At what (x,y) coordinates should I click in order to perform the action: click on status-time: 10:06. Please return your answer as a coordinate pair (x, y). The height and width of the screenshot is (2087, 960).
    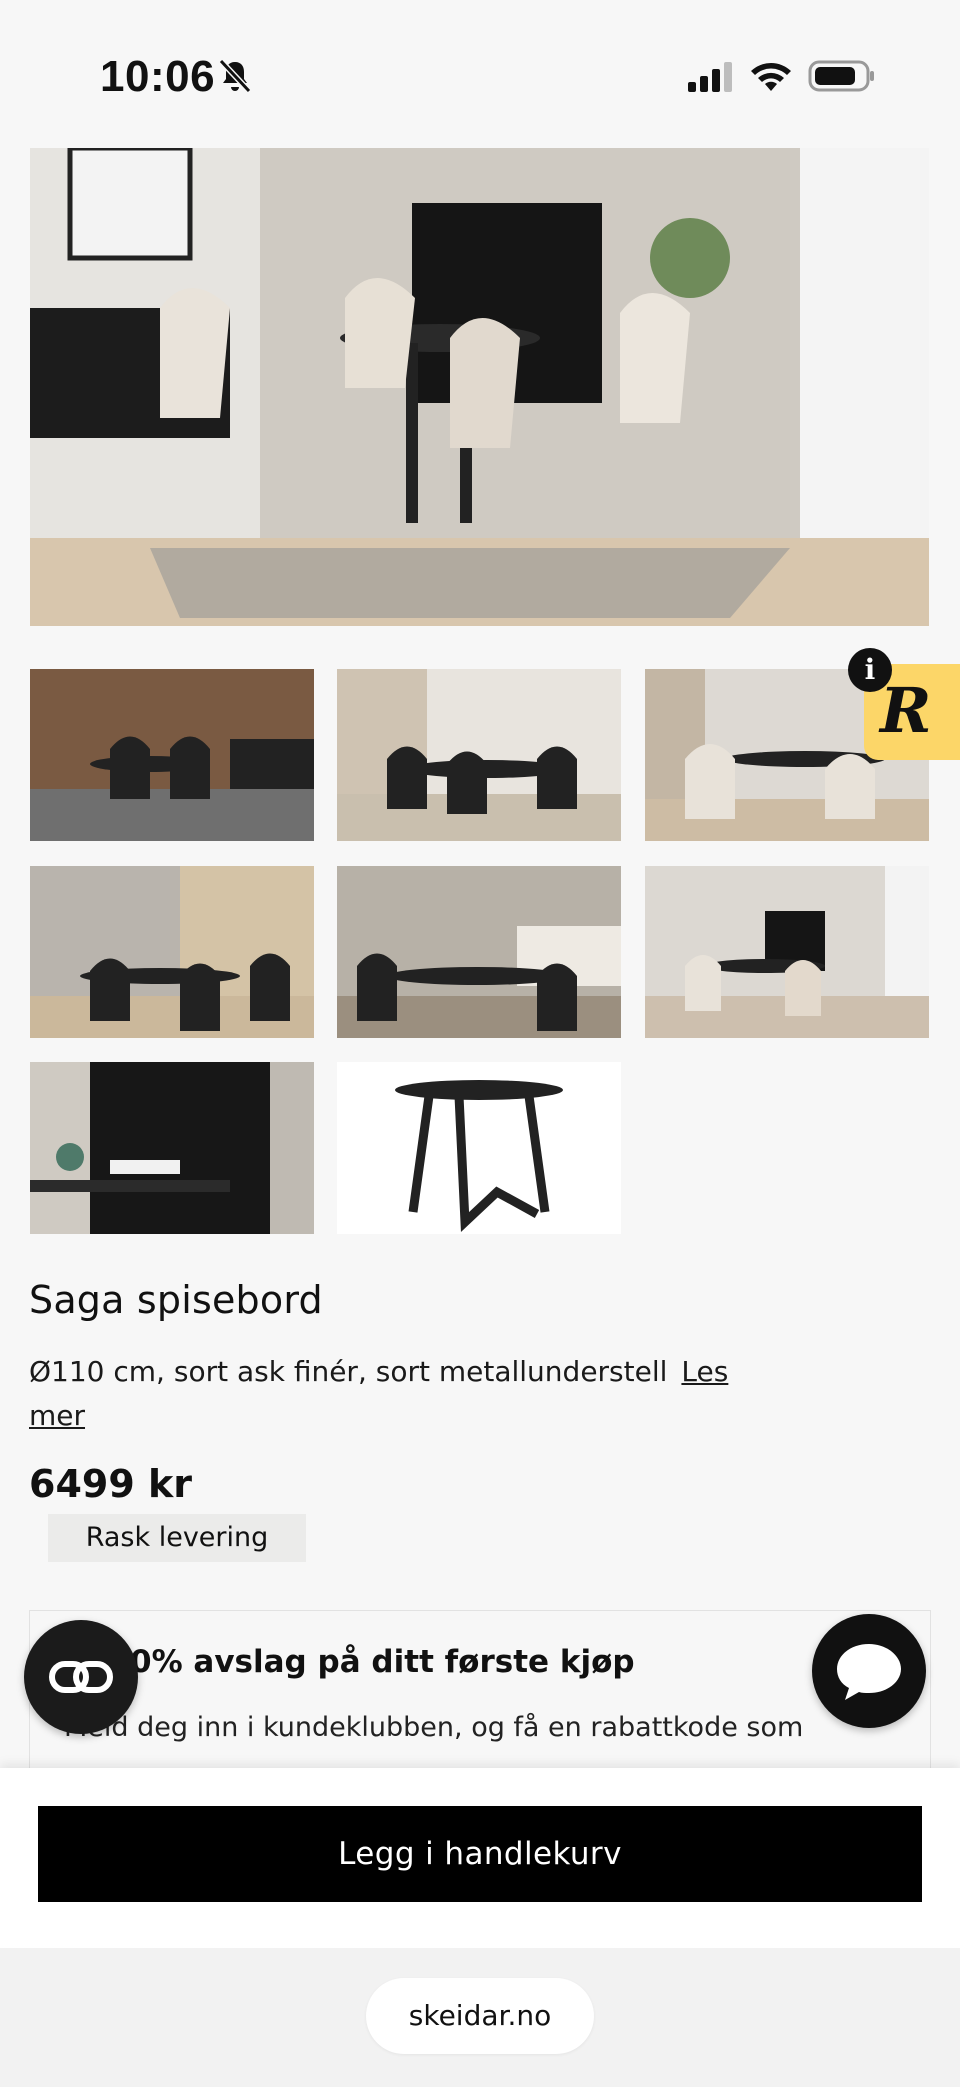
    Looking at the image, I should click on (158, 76).